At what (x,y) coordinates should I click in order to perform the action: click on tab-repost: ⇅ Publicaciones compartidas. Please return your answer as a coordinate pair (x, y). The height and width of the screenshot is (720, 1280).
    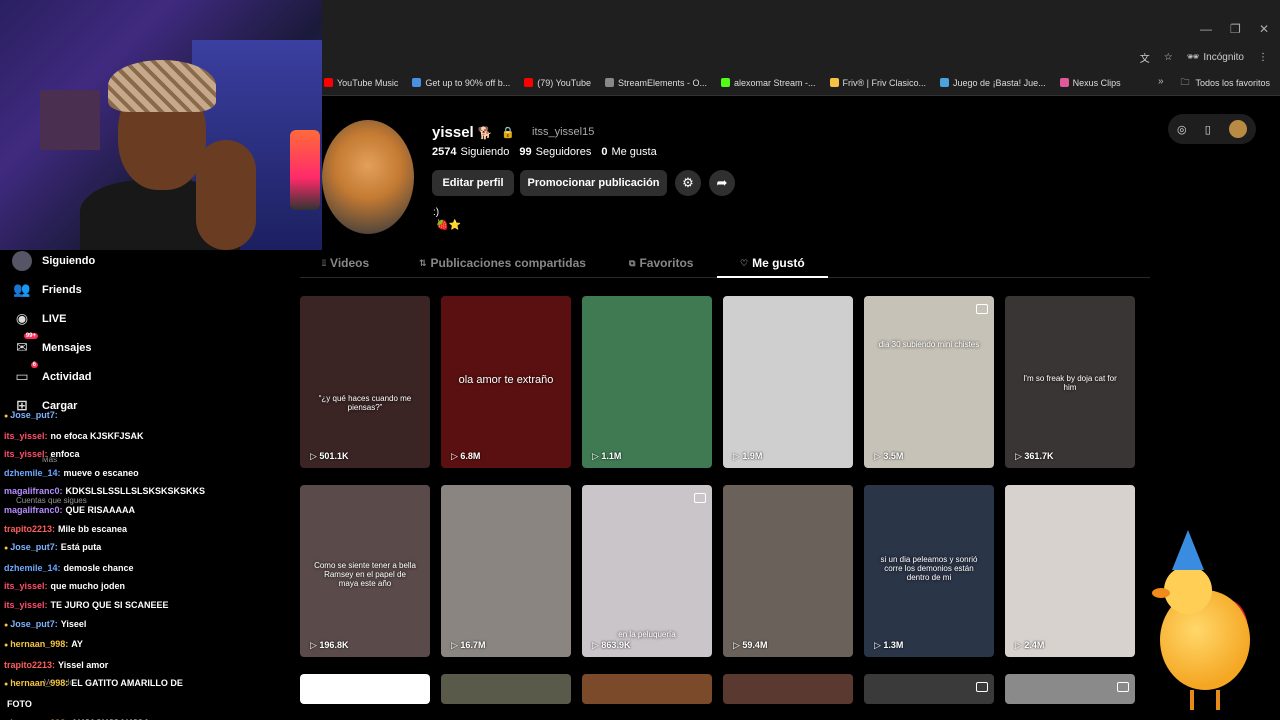
    Looking at the image, I should click on (502, 263).